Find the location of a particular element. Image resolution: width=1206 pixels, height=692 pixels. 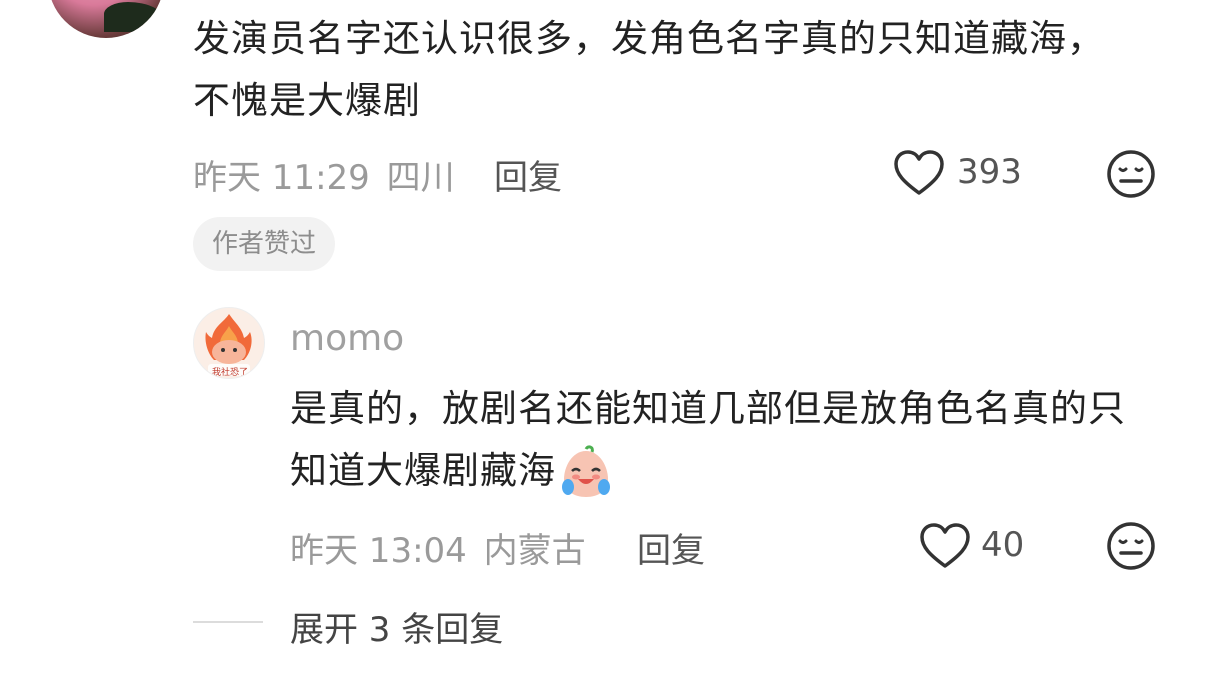

comment-location: 四川 is located at coordinates (420, 178).